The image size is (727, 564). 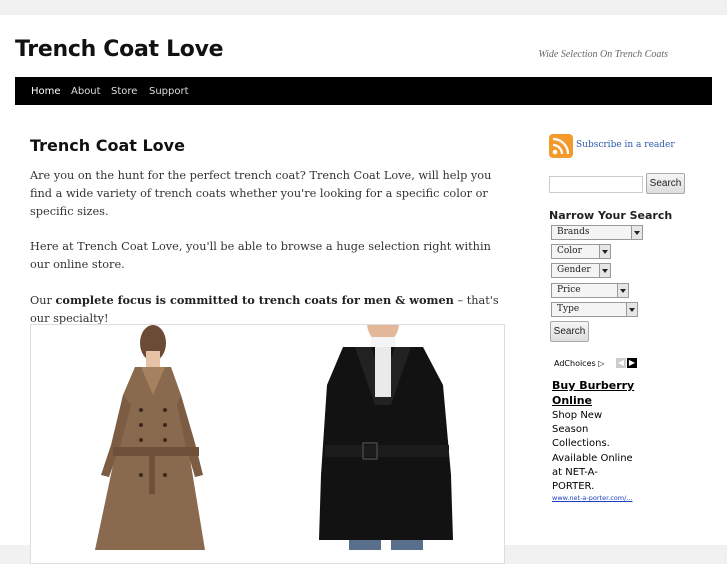 I want to click on nav-store: Store, so click(x=124, y=91).